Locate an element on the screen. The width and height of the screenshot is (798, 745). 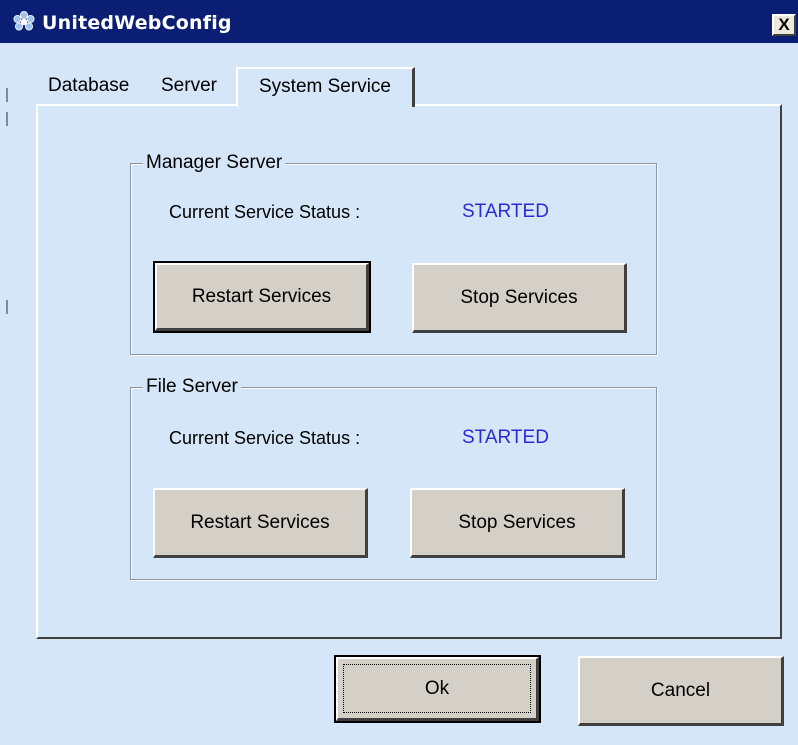
close-icon: X is located at coordinates (784, 24).